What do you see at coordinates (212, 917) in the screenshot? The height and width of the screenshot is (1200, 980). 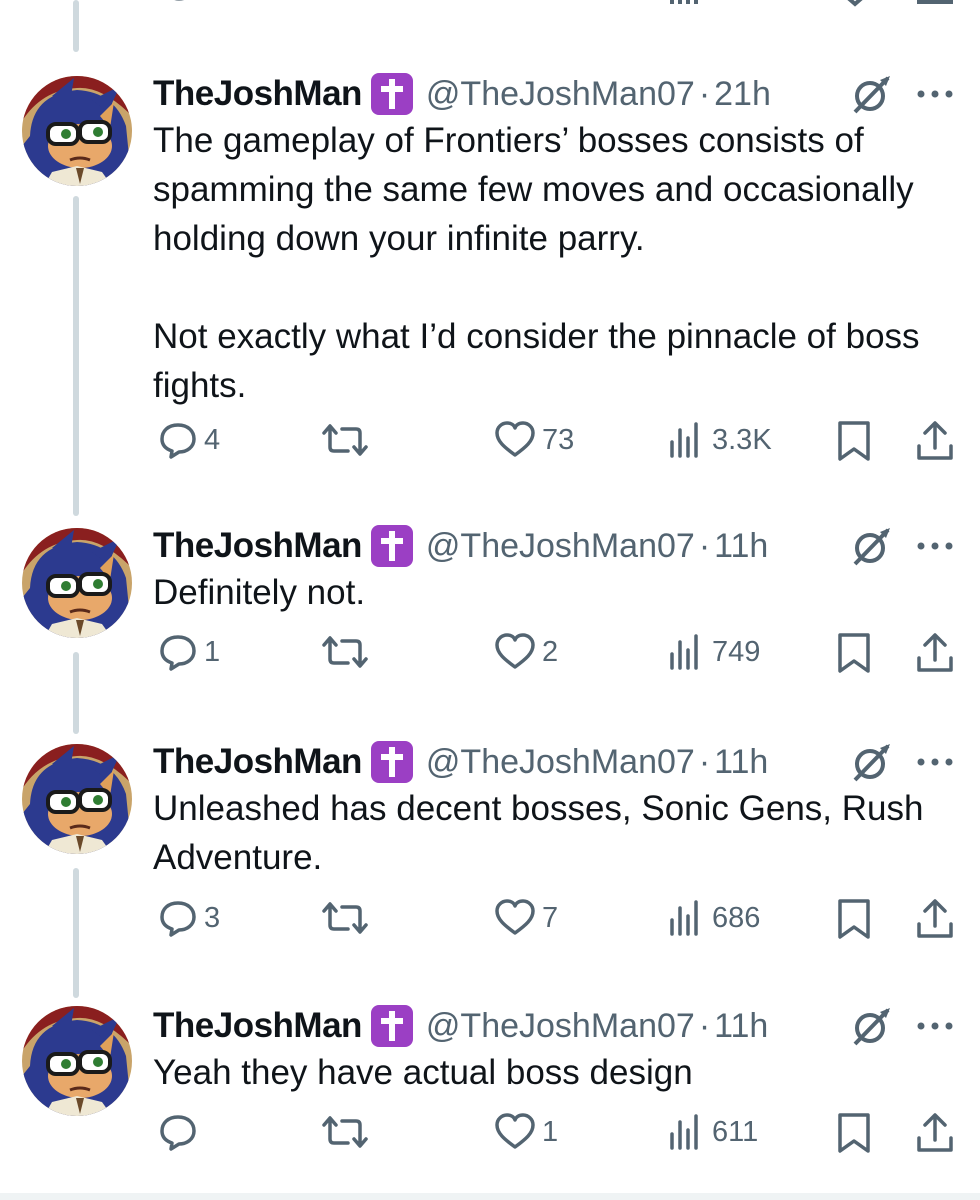 I see `reply-count: 3` at bounding box center [212, 917].